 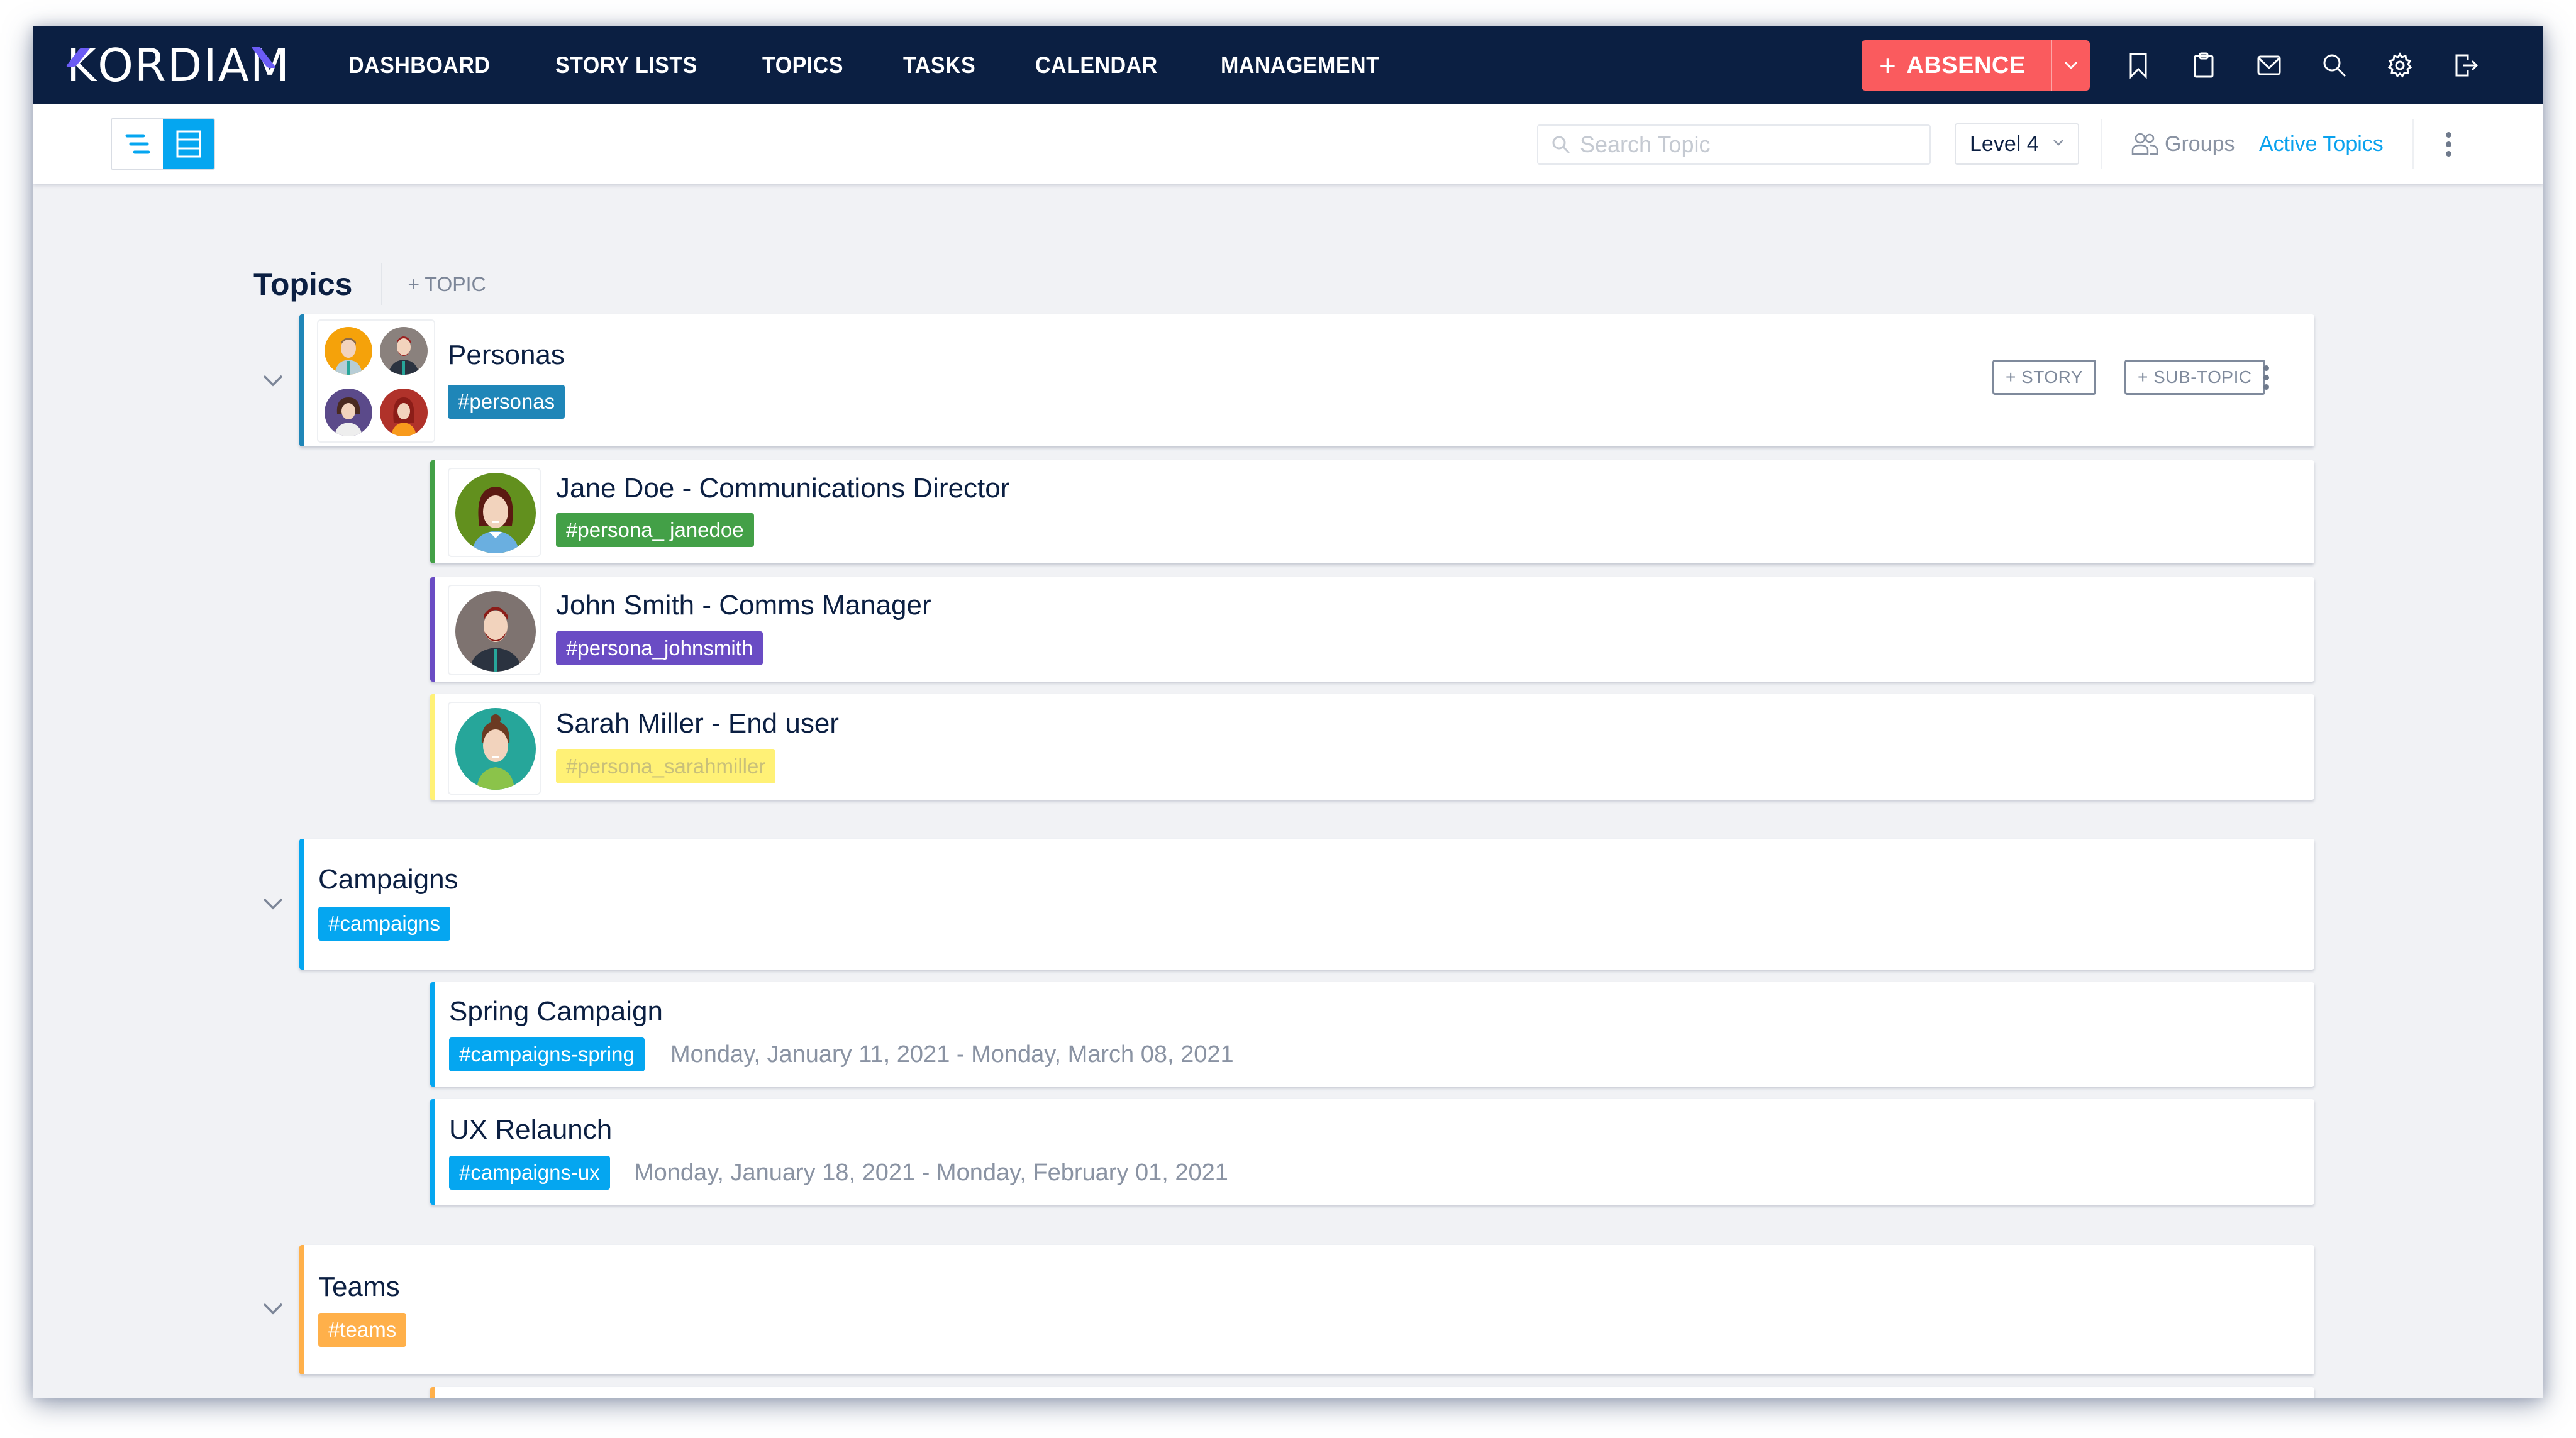 I want to click on subtopic-title: Jane Doe - Communications Director, so click(x=783, y=489).